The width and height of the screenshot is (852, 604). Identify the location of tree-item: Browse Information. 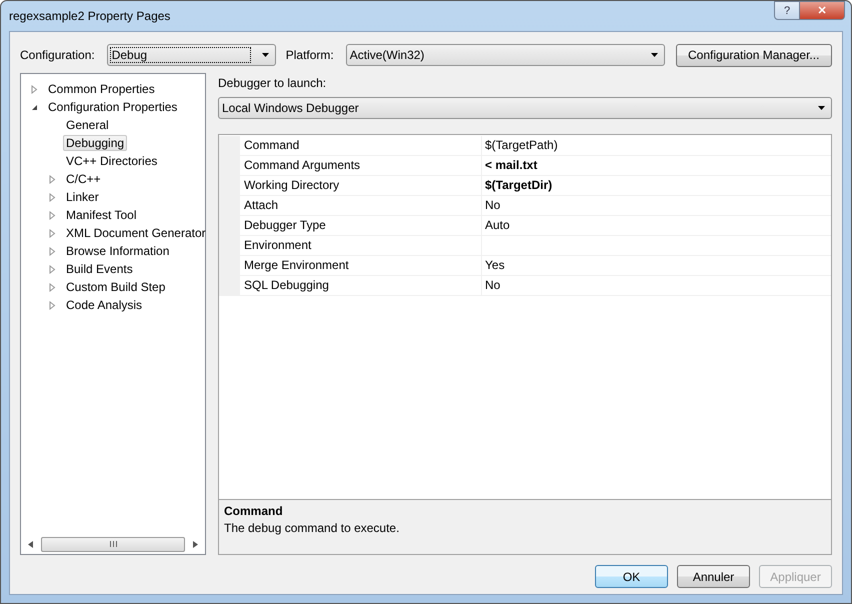
(117, 251).